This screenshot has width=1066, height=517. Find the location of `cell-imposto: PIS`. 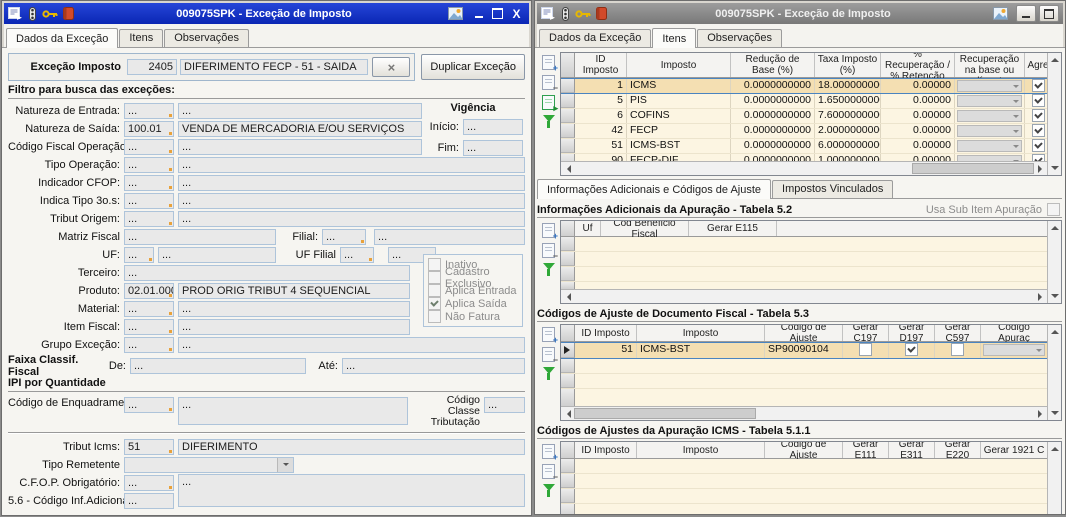

cell-imposto: PIS is located at coordinates (679, 101).